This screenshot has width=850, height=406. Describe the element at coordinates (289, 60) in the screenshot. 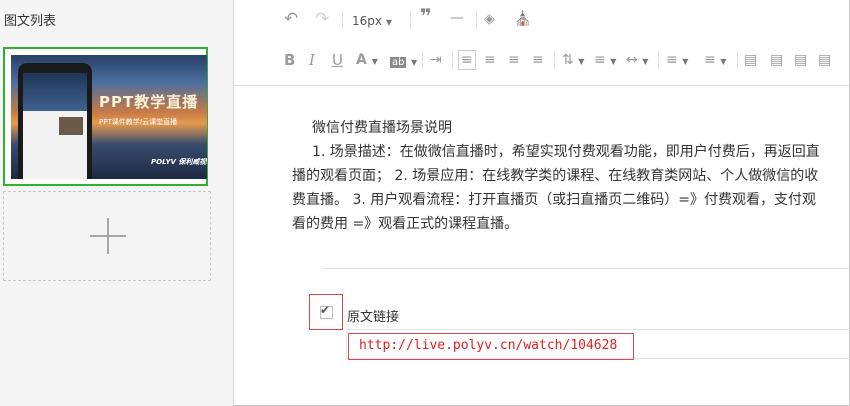

I see `bold-icon: B` at that location.